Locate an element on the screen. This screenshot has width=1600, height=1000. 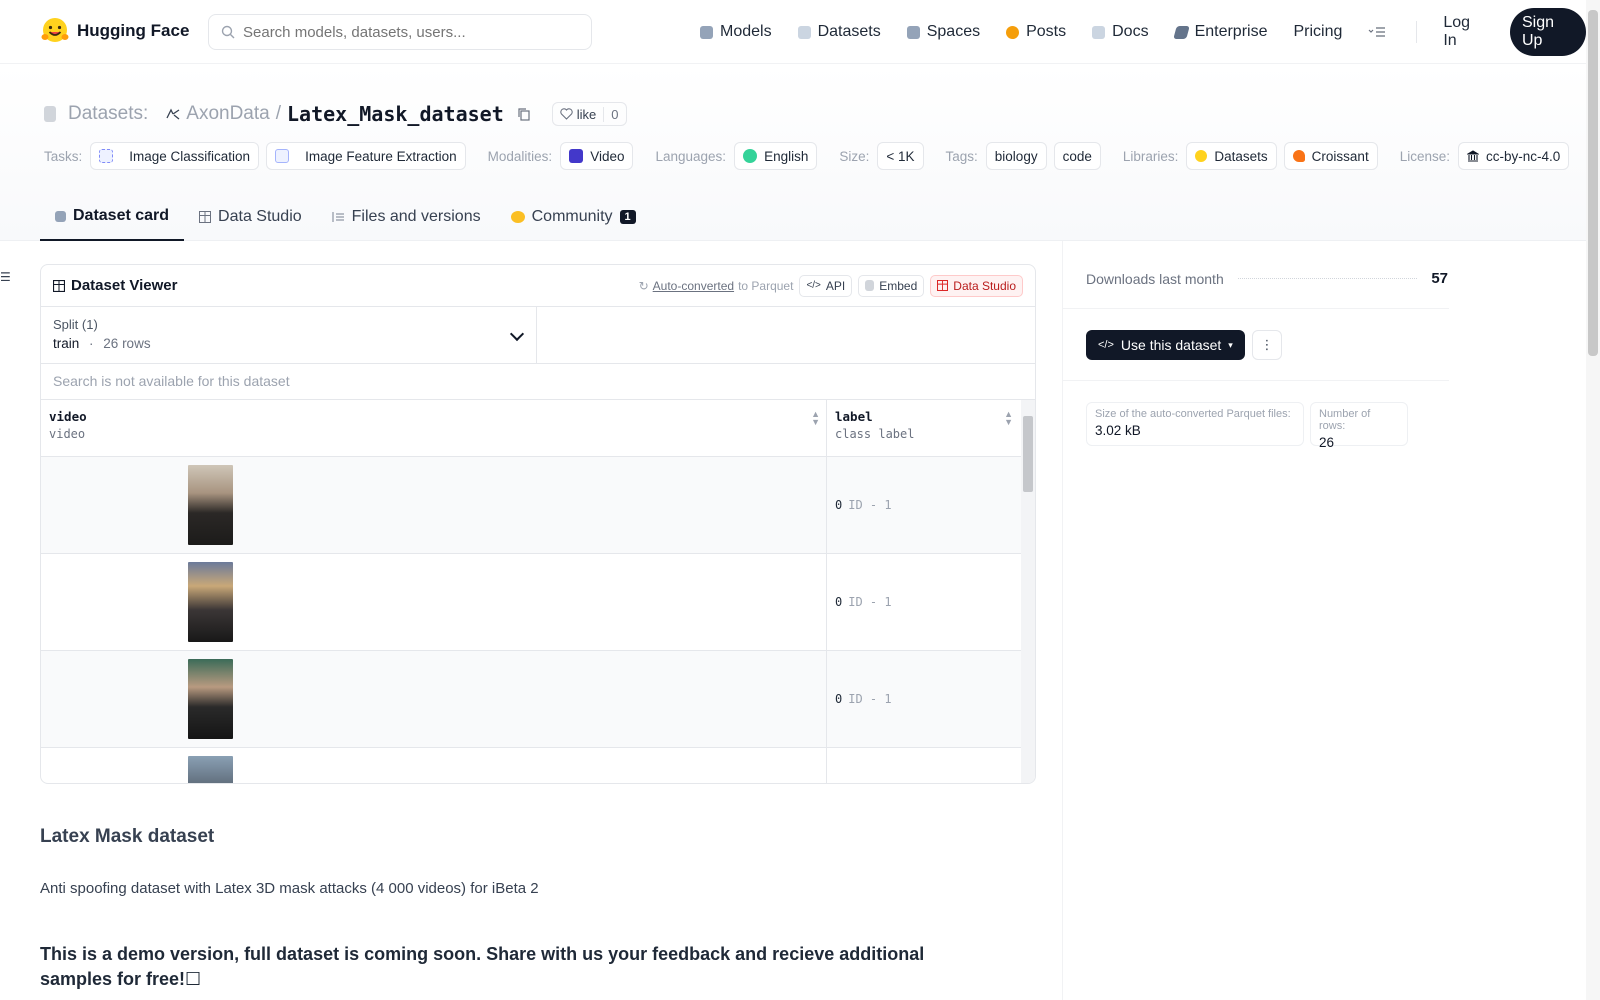
tag-task-image-feature-extraction: Image Feature Extraction is located at coordinates (366, 156).